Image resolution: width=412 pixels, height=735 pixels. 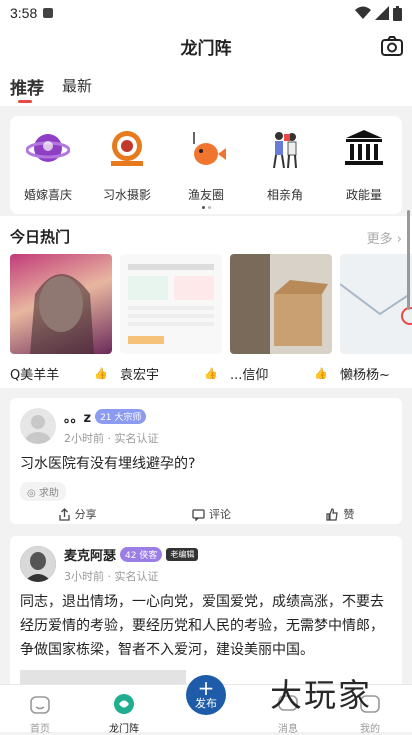 I want to click on nav-label: 我的, so click(x=370, y=729).